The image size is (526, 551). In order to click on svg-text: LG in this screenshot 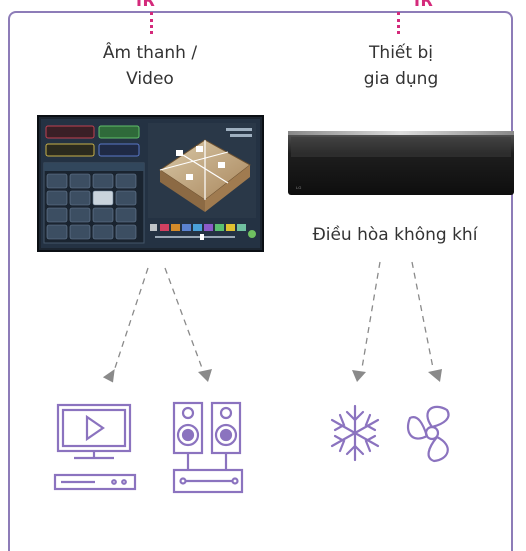, I will do `click(298, 187)`.